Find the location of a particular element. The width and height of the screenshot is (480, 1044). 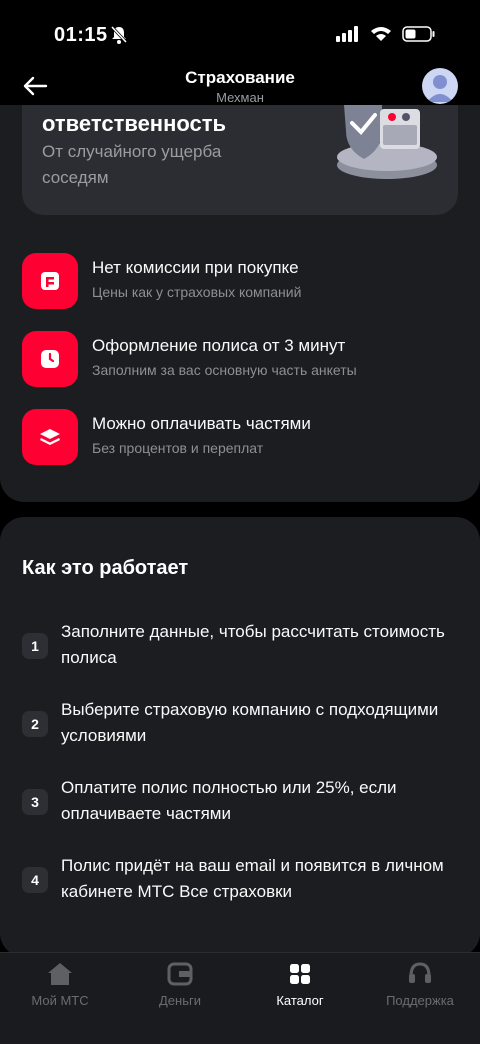

page-title: Страхование is located at coordinates (240, 77).